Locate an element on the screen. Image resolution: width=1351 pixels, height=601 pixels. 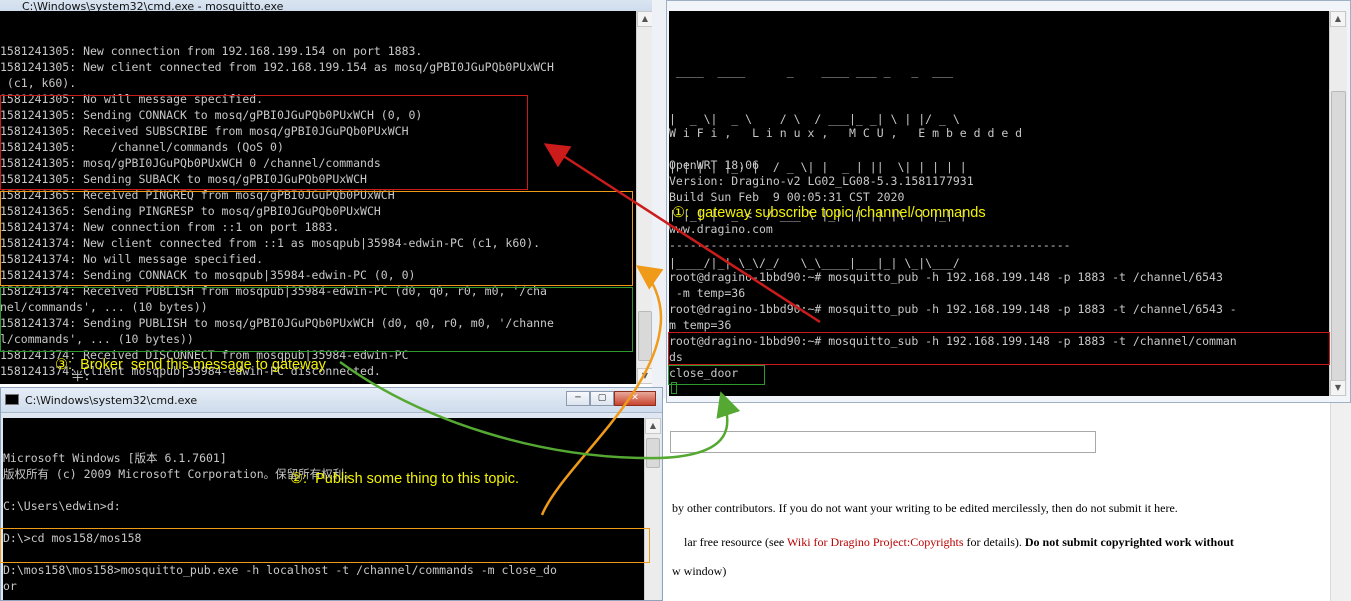
publisher-titlebar: C:\Windows\system32\cmd.exe ─ ▢ ✕ is located at coordinates (331, 400).